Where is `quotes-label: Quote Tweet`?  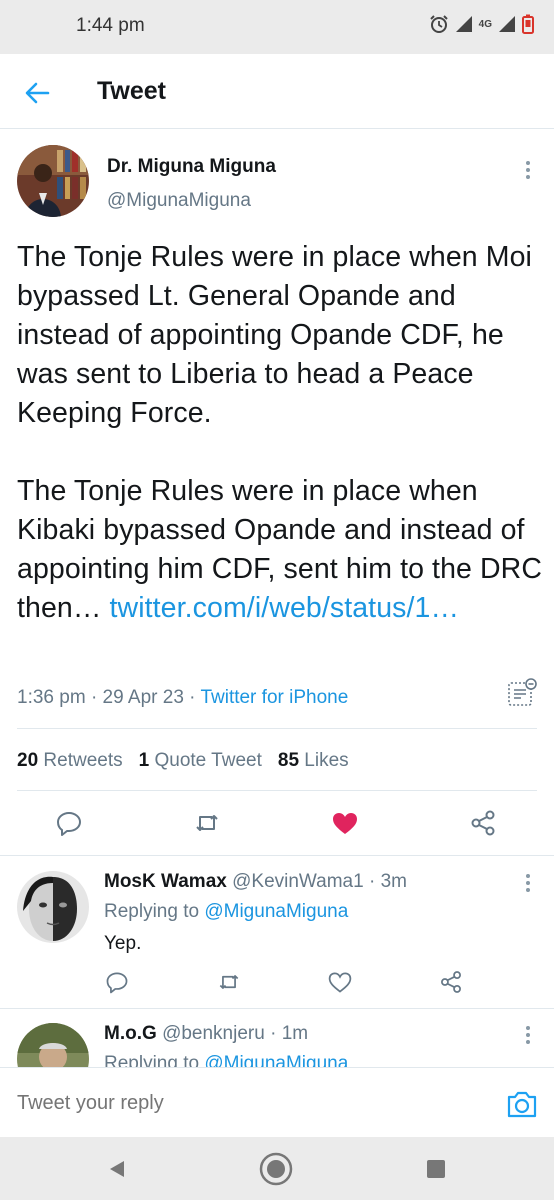
quotes-label: Quote Tweet is located at coordinates (208, 760).